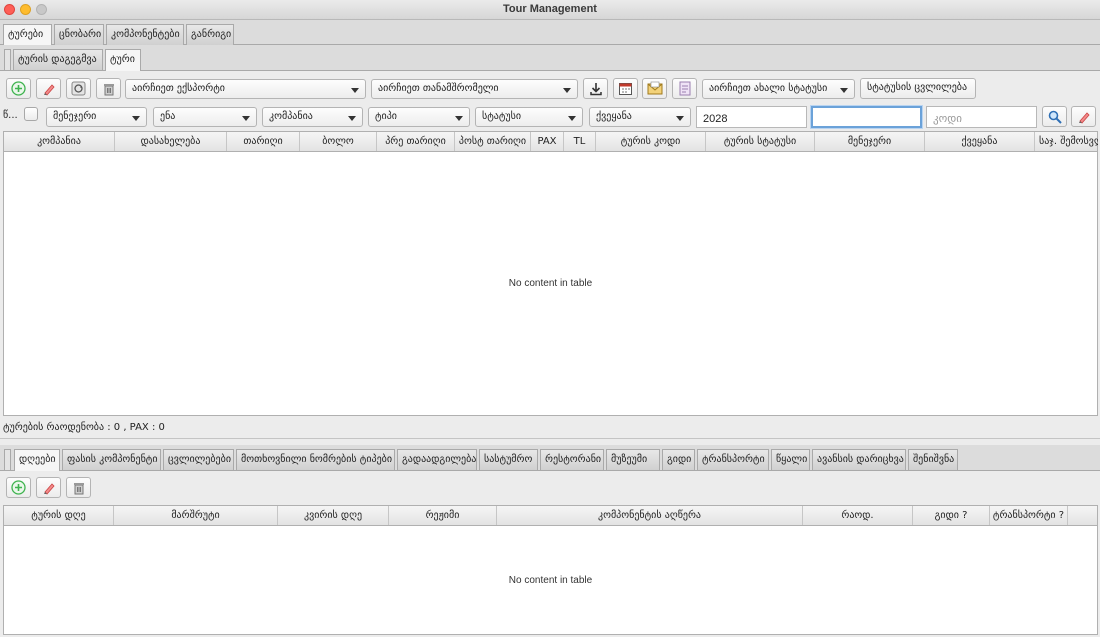 This screenshot has width=1100, height=637. I want to click on employee-select: აირჩიეთ თანამშრომელი, so click(474, 89).